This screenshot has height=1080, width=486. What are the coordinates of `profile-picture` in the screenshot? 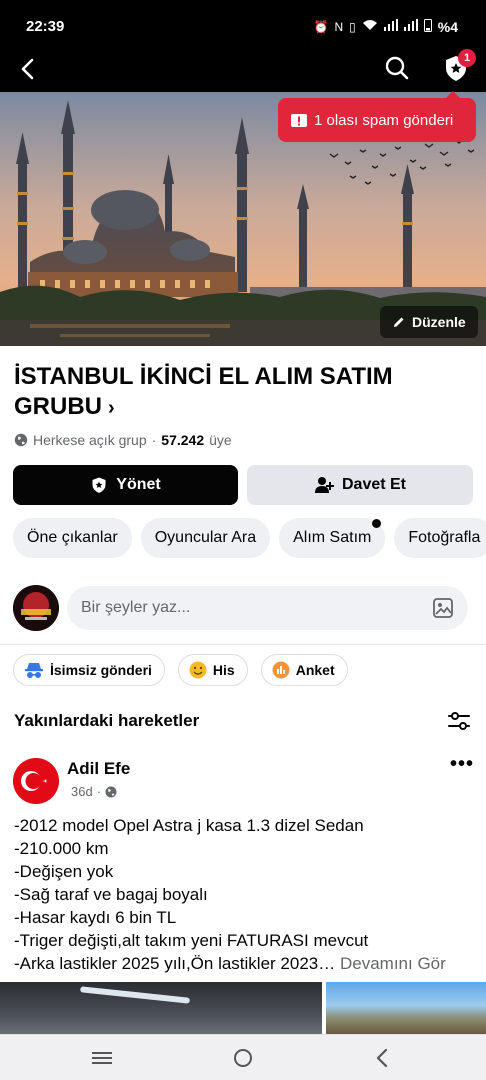 It's located at (36, 608).